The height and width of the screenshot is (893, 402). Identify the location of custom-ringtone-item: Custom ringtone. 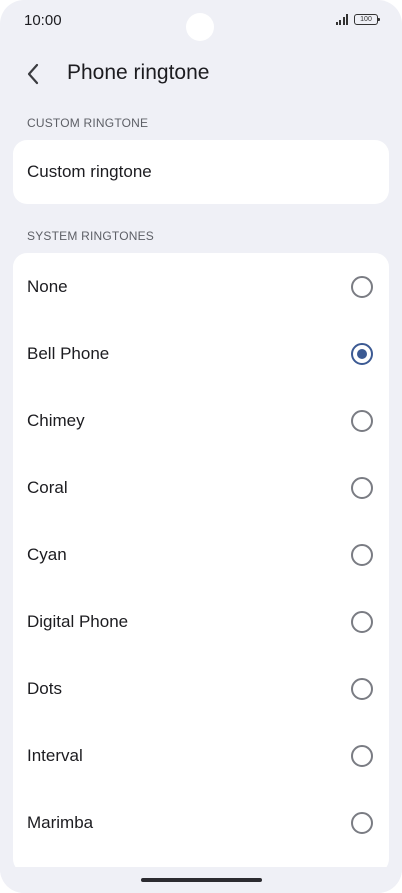
(201, 172).